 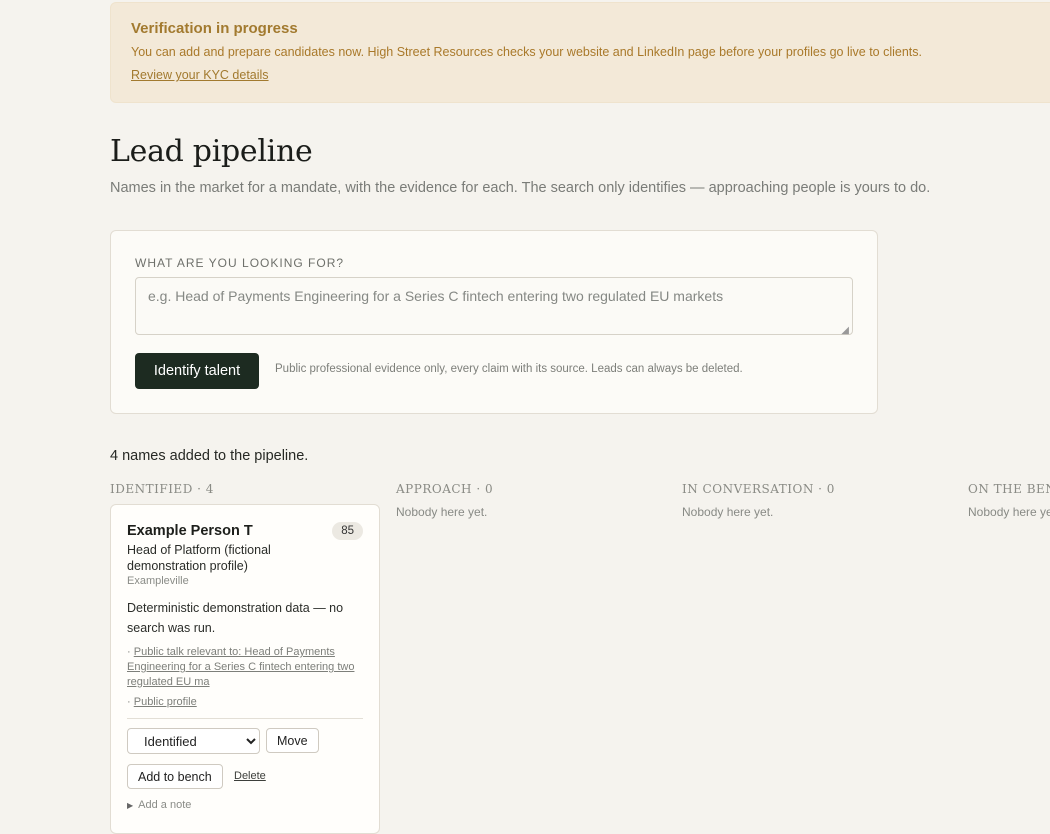 What do you see at coordinates (494, 306) in the screenshot?
I see `search-input` at bounding box center [494, 306].